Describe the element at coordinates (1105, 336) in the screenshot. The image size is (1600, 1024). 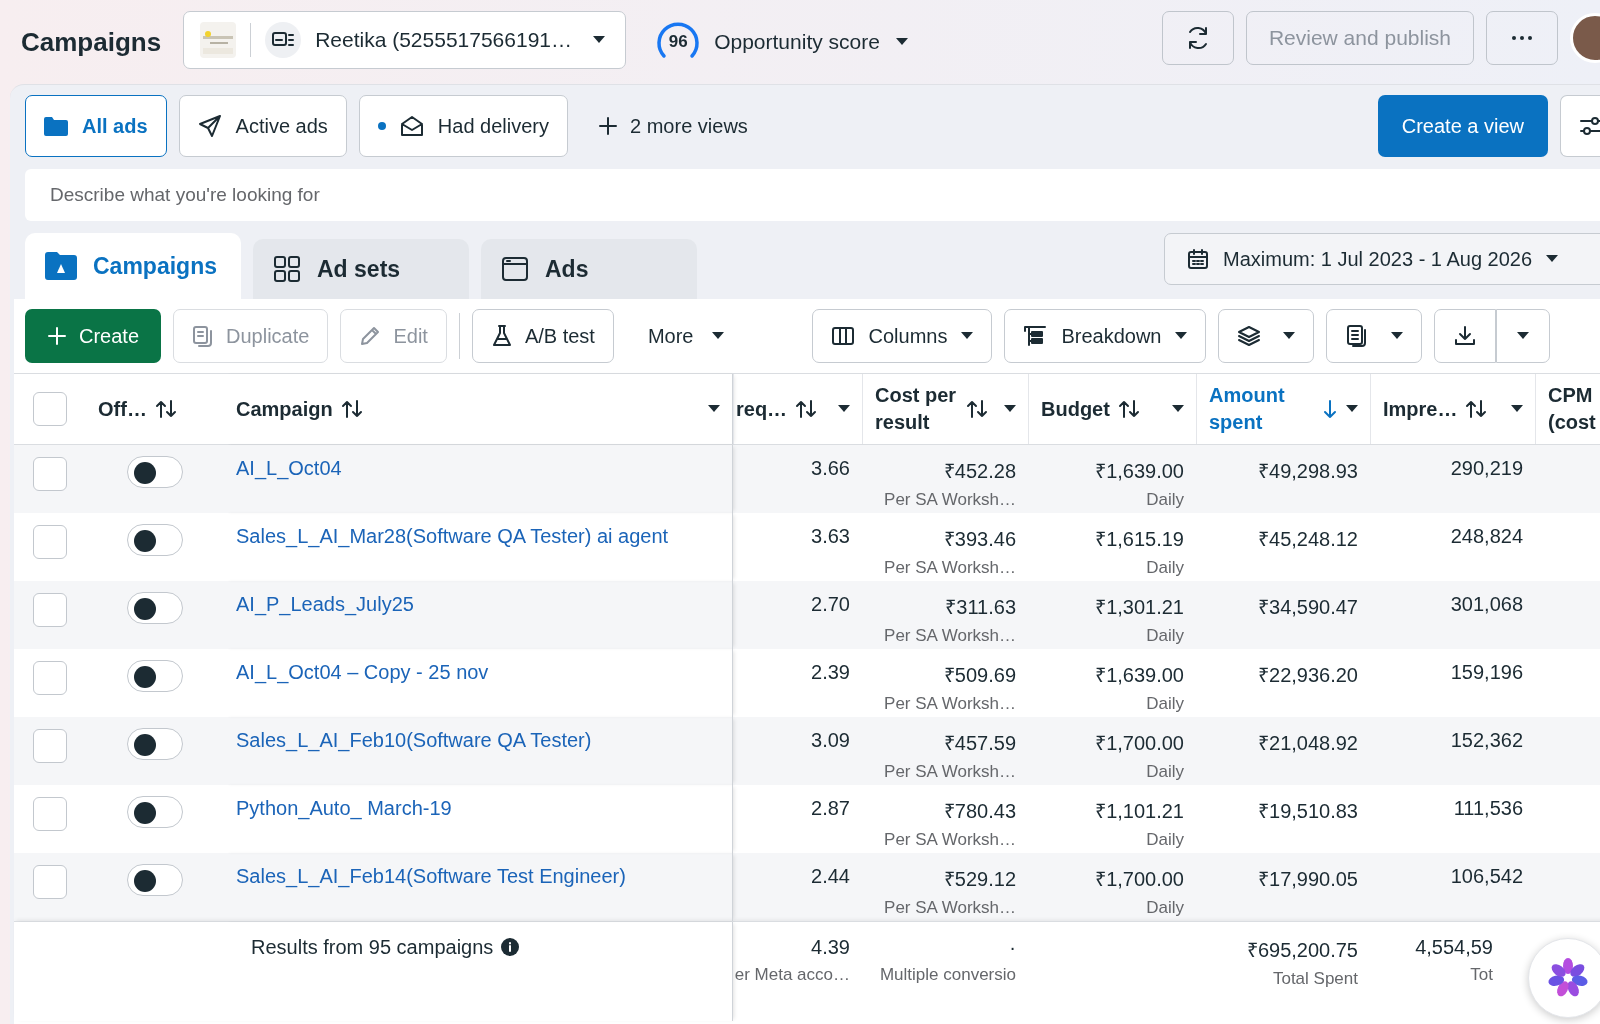
I see `breakdown-button: Breakdown` at that location.